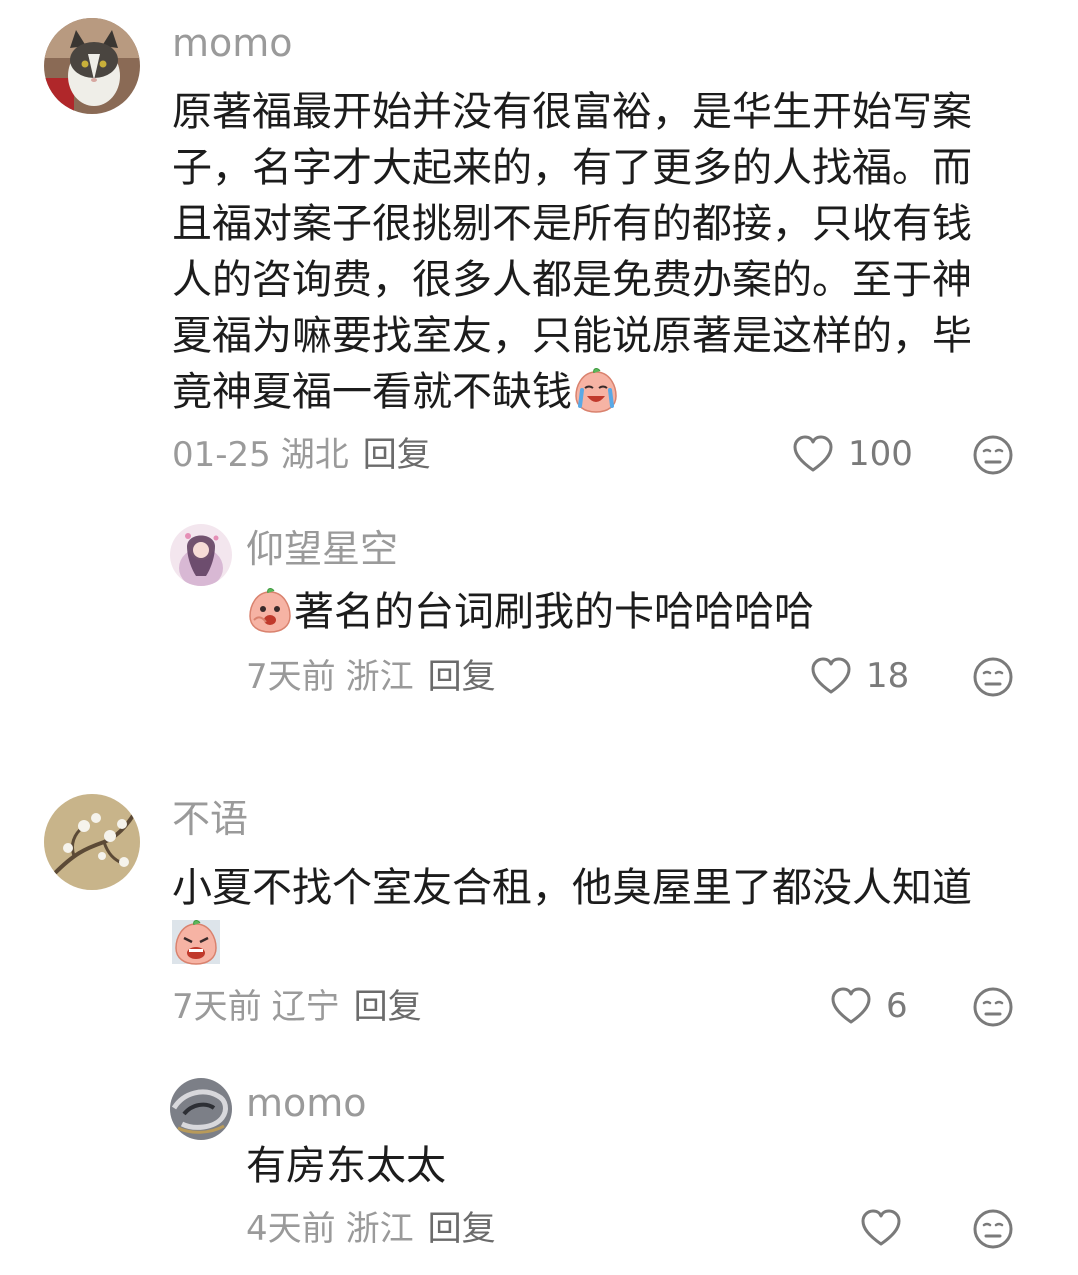 The height and width of the screenshot is (1275, 1078). Describe the element at coordinates (322, 549) in the screenshot. I see `username: 仰望星空` at that location.